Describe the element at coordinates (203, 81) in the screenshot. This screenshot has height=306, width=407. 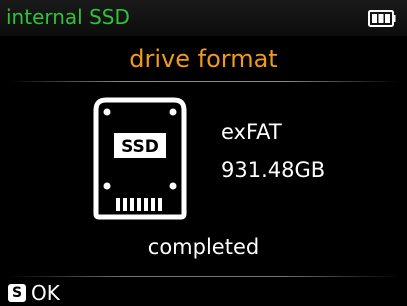
I see `top-divider` at that location.